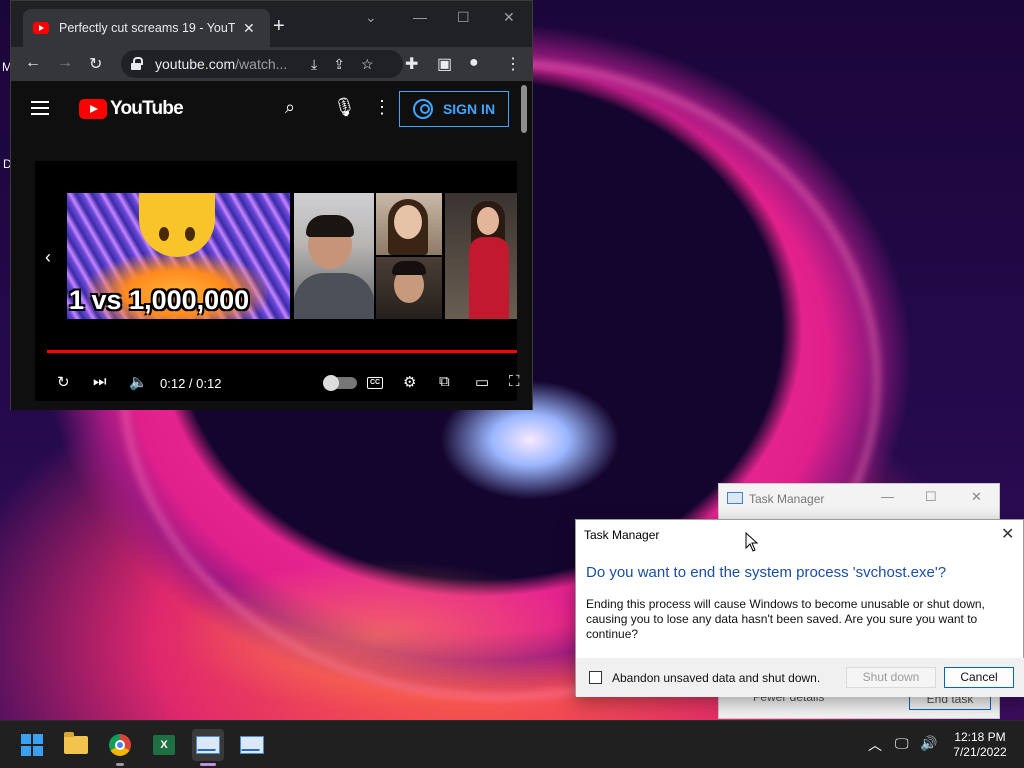  What do you see at coordinates (367, 64) in the screenshot?
I see `bookmark-star-icon: ☆` at bounding box center [367, 64].